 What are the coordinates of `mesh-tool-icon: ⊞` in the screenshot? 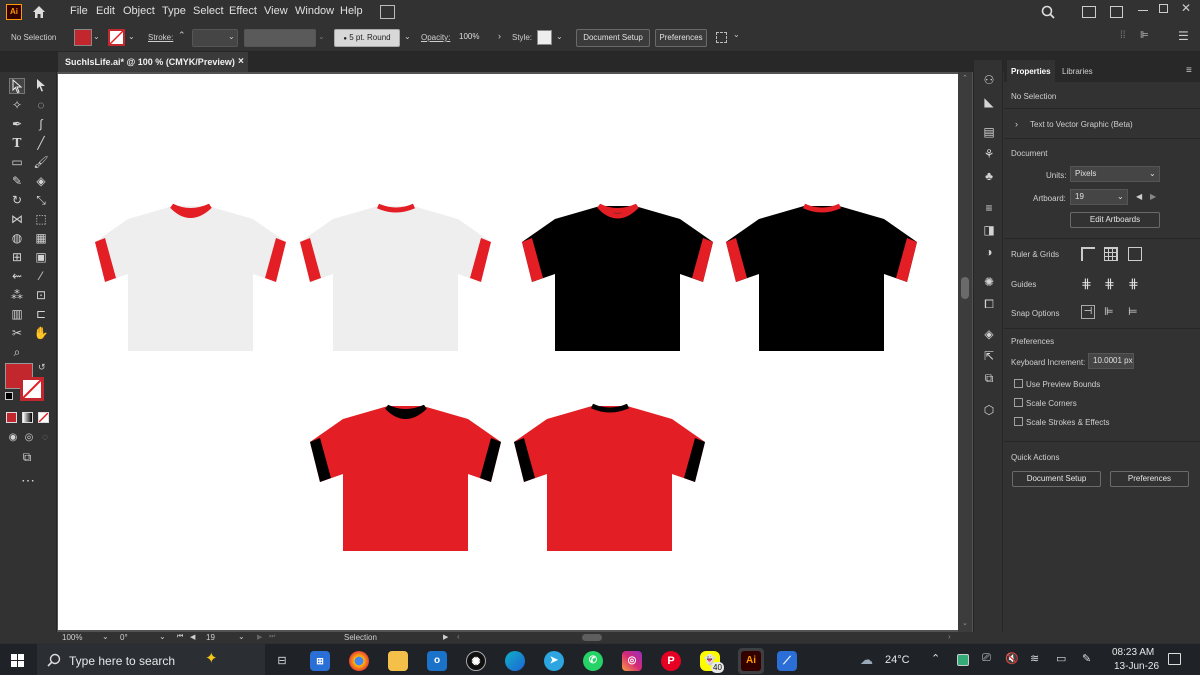 It's located at (17, 257).